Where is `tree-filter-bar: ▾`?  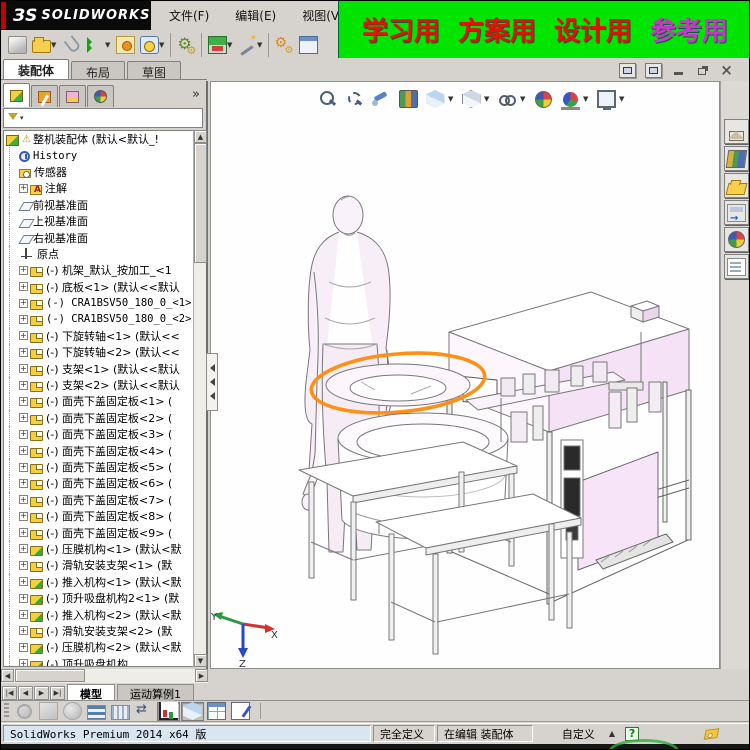 tree-filter-bar: ▾ is located at coordinates (103, 118).